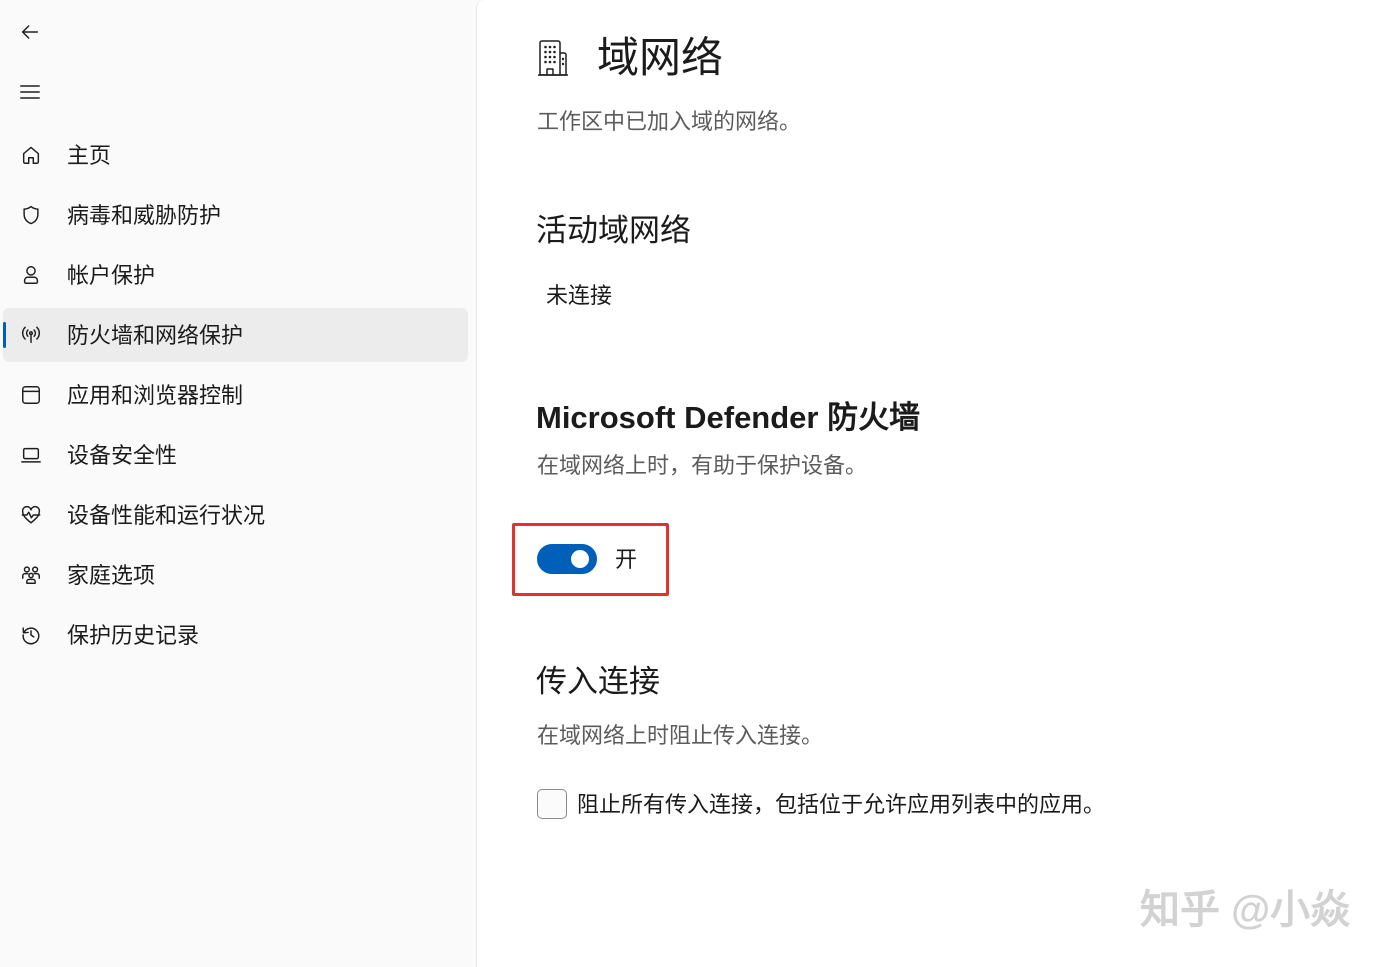 Image resolution: width=1393 pixels, height=967 pixels. What do you see at coordinates (702, 465) in the screenshot?
I see `firewall-description: 在域网络上时，有助于保护设备。` at bounding box center [702, 465].